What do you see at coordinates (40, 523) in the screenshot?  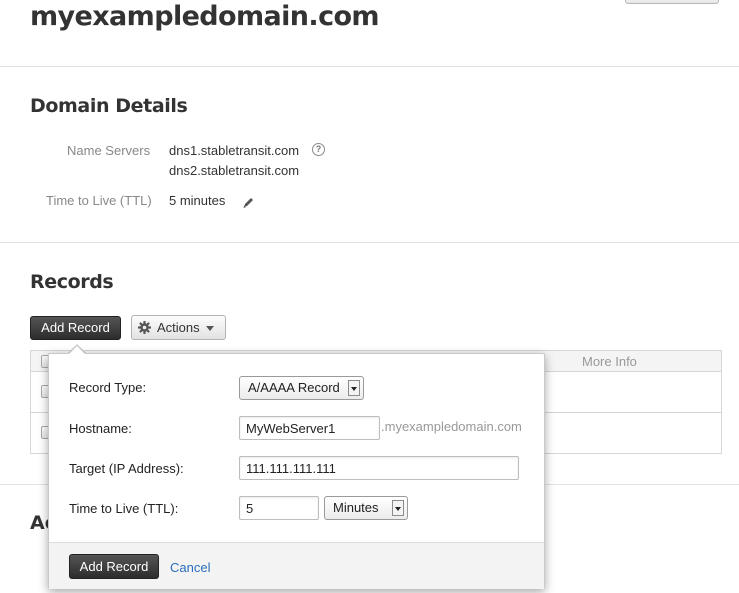 I see `section-heading-partial: Ac` at bounding box center [40, 523].